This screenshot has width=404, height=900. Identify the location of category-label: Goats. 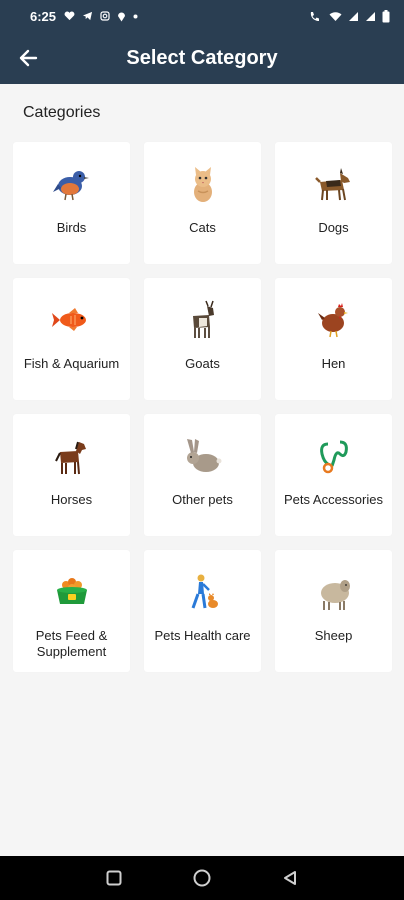
(202, 363).